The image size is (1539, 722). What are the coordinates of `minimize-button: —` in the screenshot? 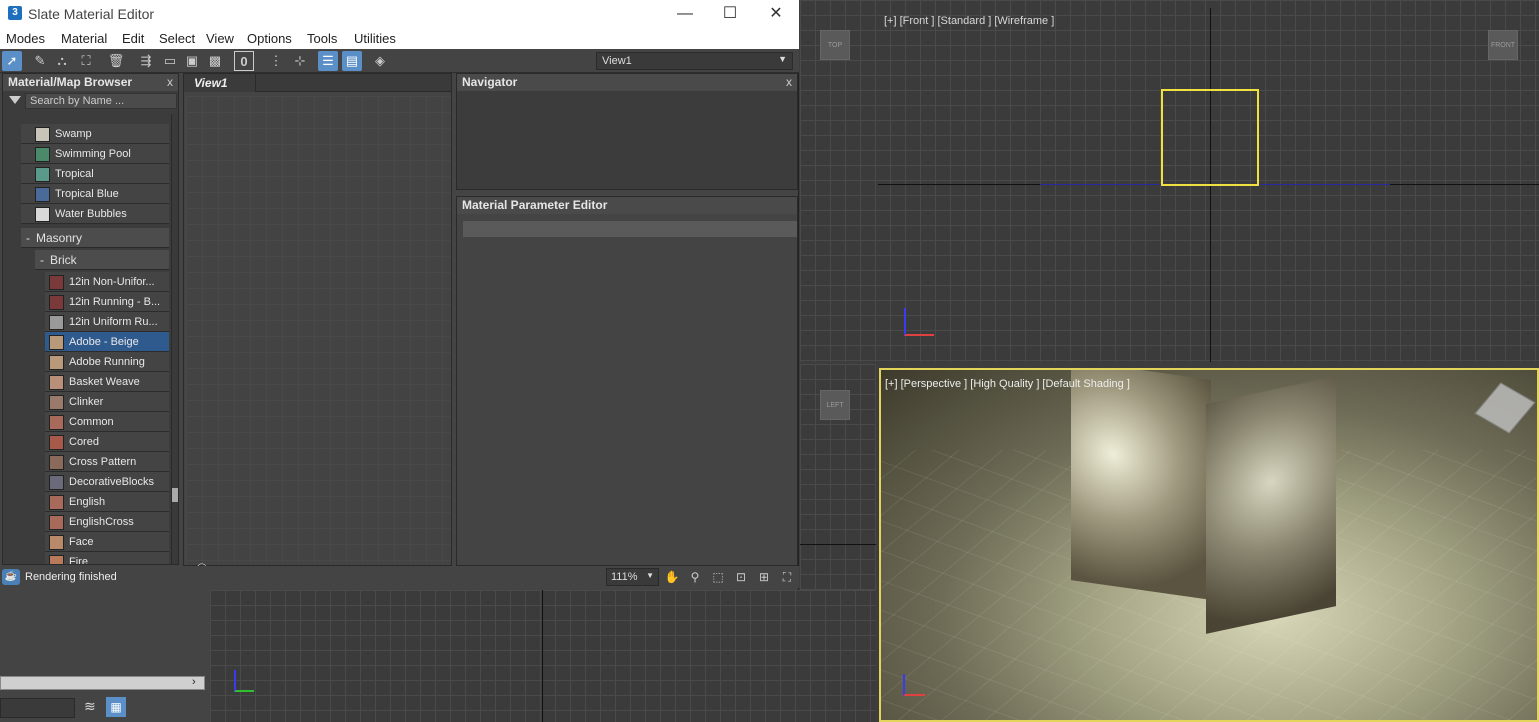 It's located at (685, 13).